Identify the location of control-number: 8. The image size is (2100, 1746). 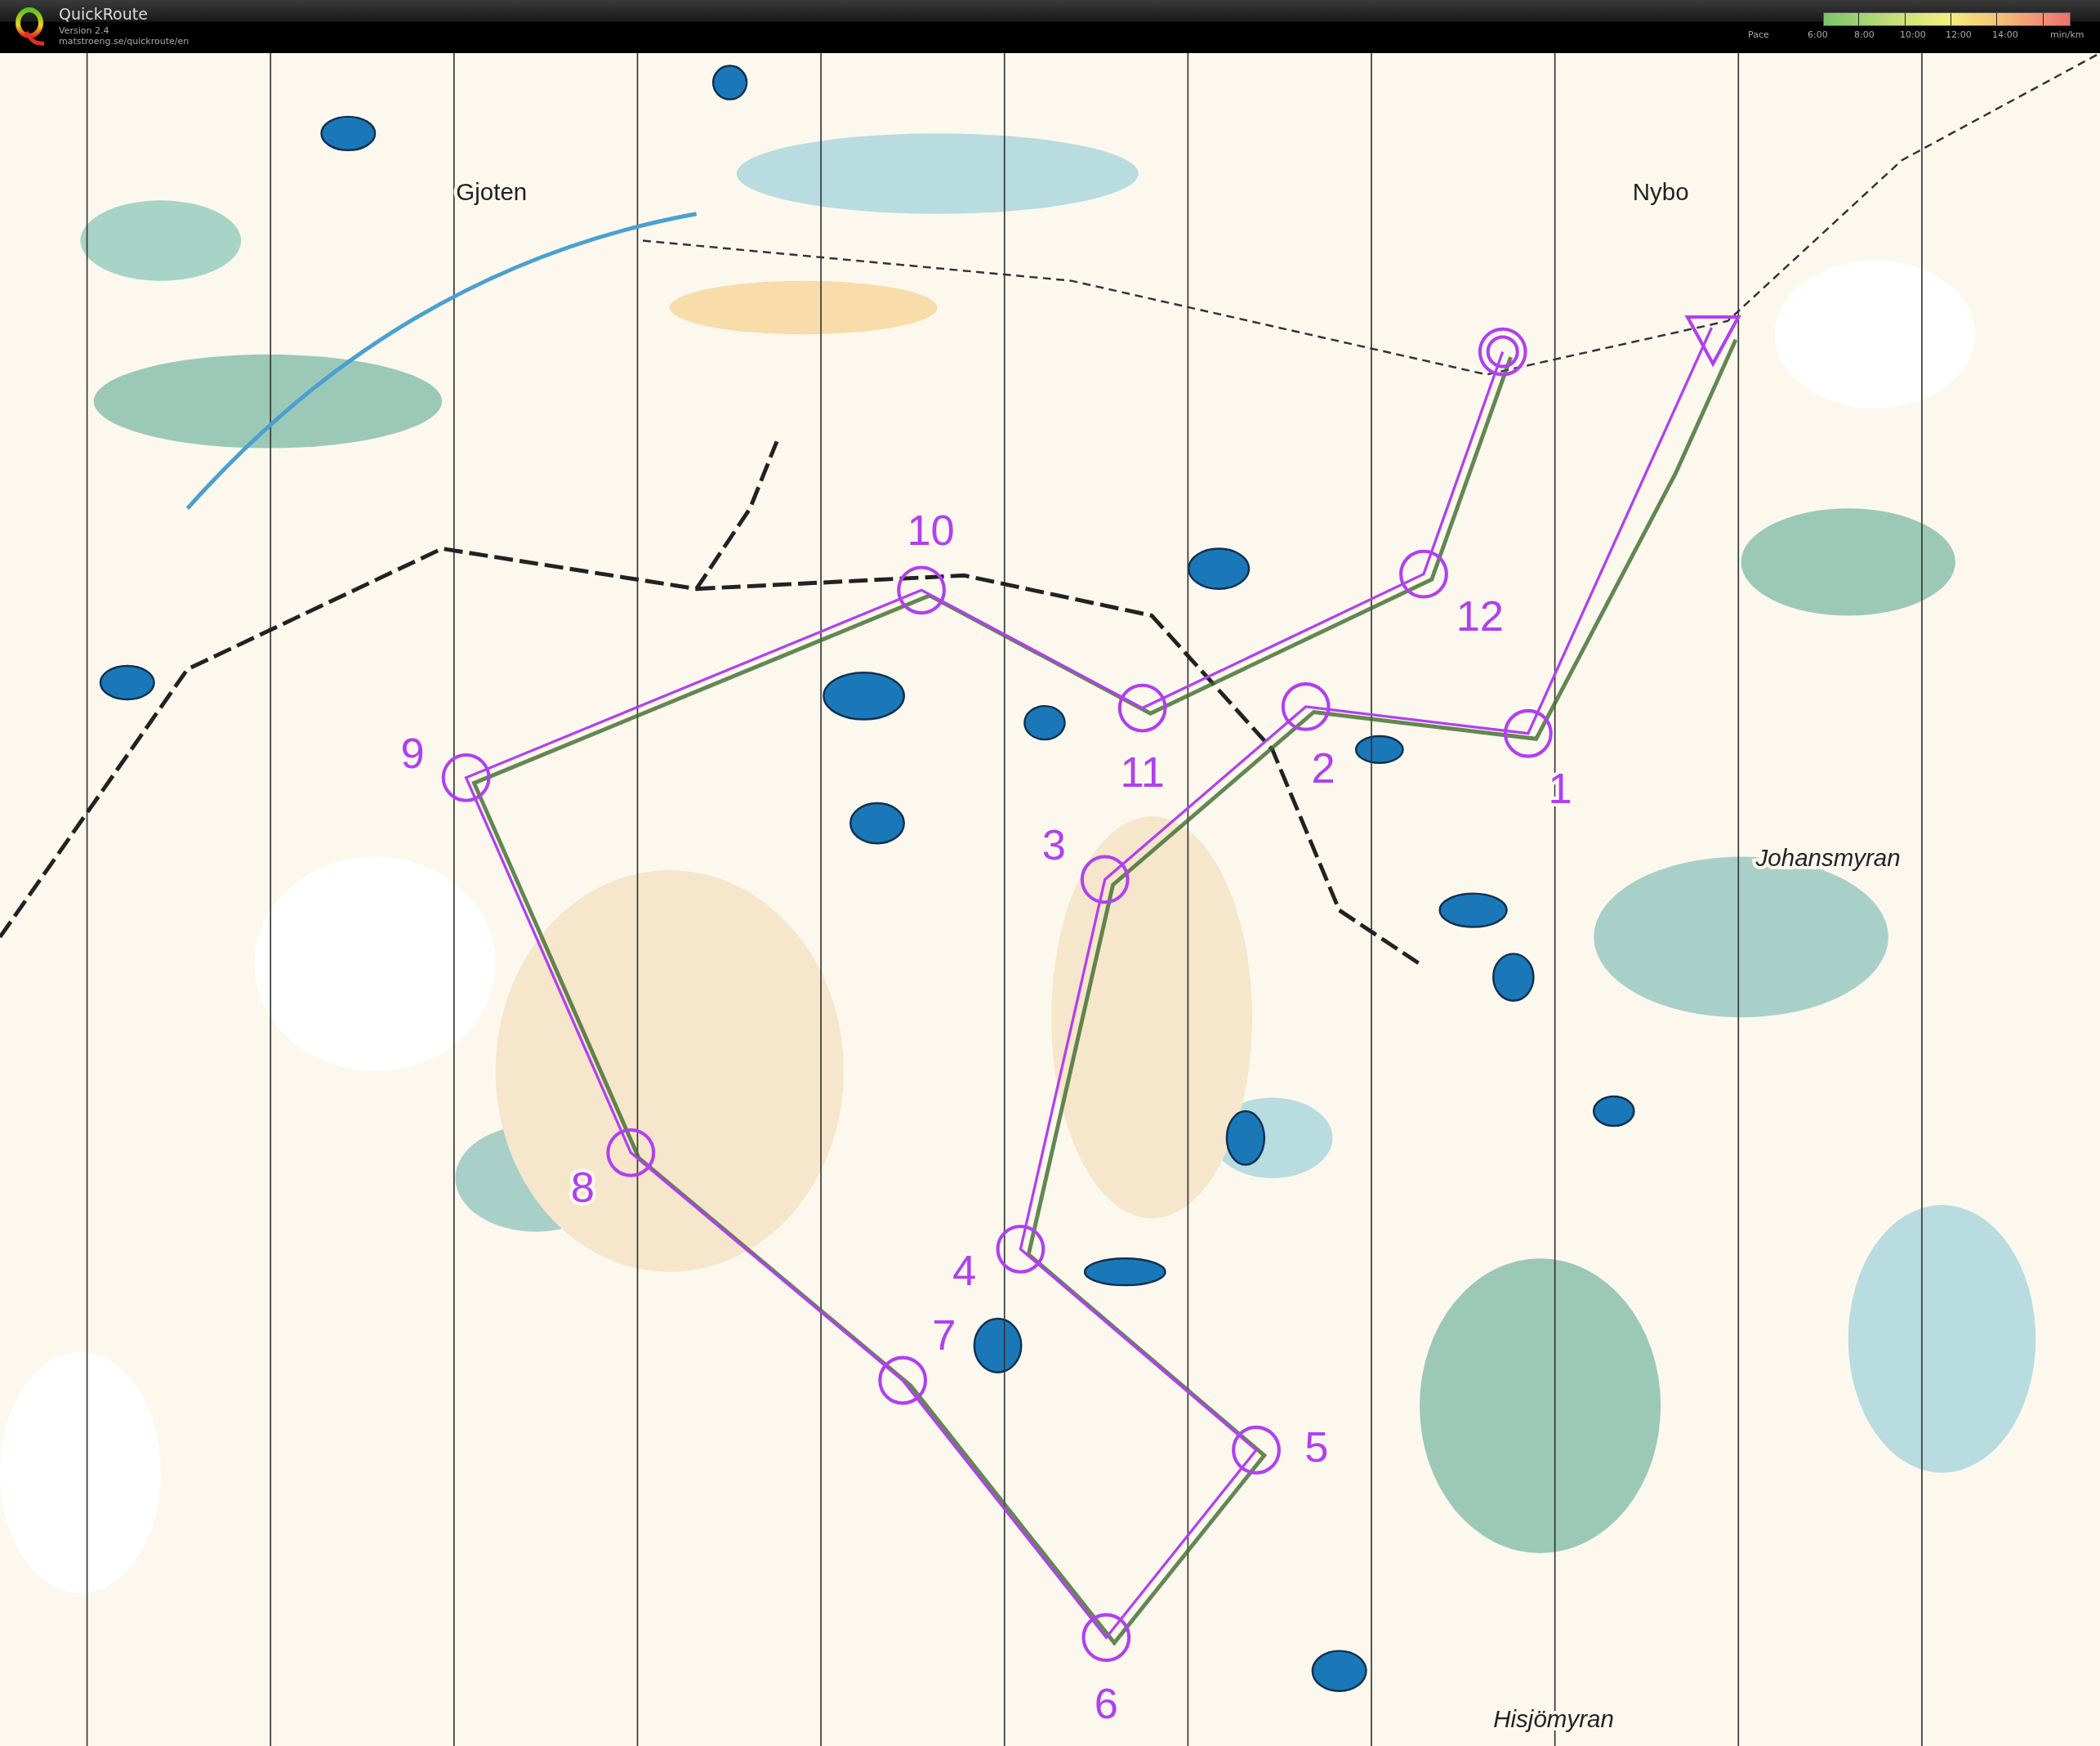
(582, 1188).